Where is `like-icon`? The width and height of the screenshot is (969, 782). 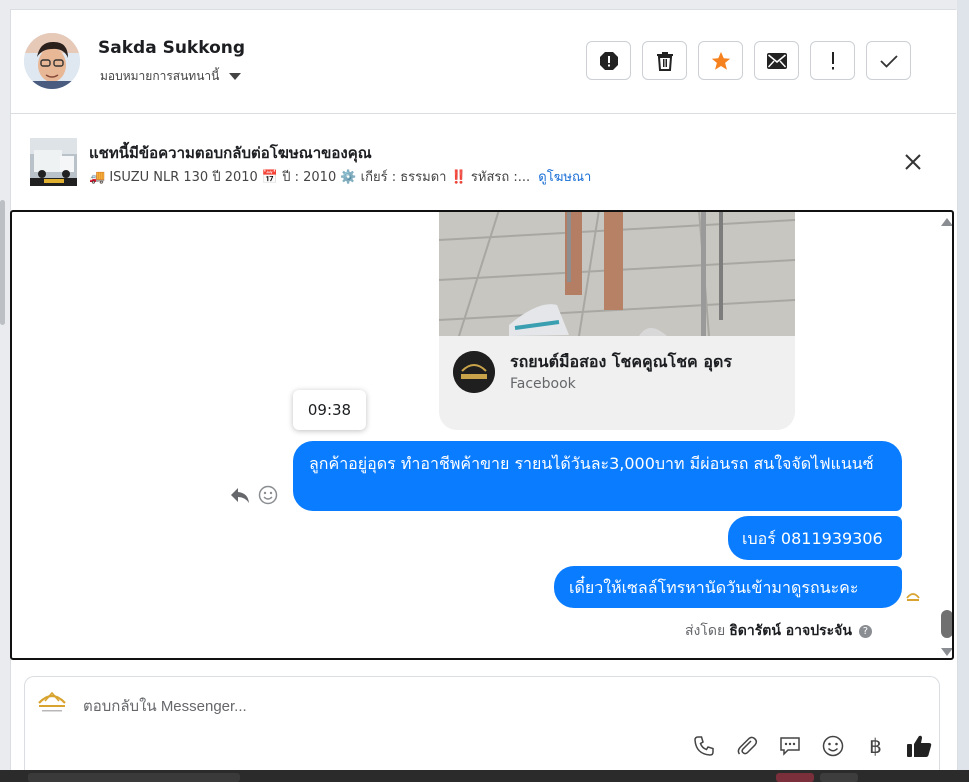 like-icon is located at coordinates (918, 746).